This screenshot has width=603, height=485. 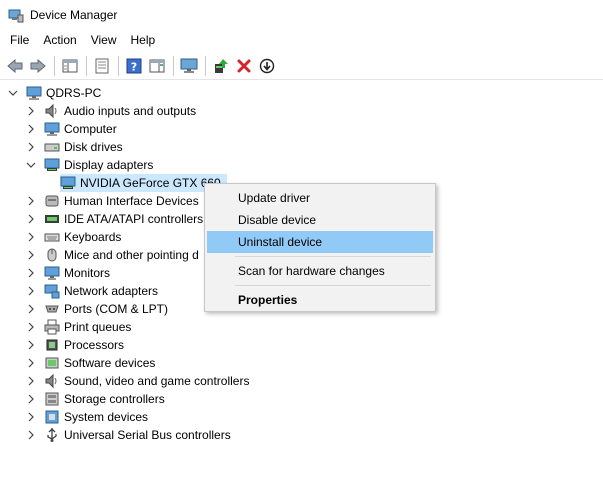 I want to click on tree-item-computer: Computer, so click(x=71, y=129).